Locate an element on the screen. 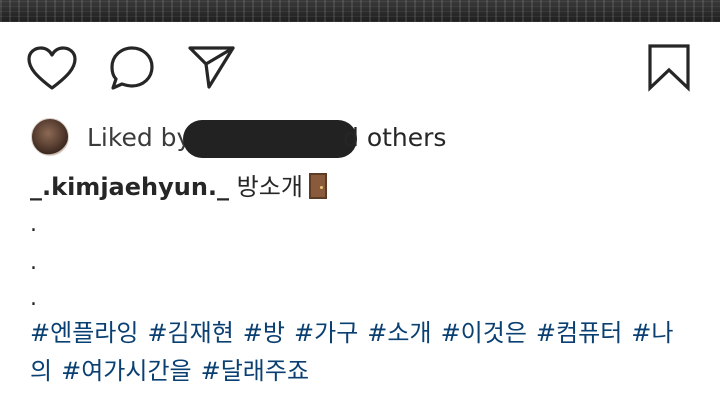  post-caption: _.kimjaehyun._ 방소개 is located at coordinates (178, 187).